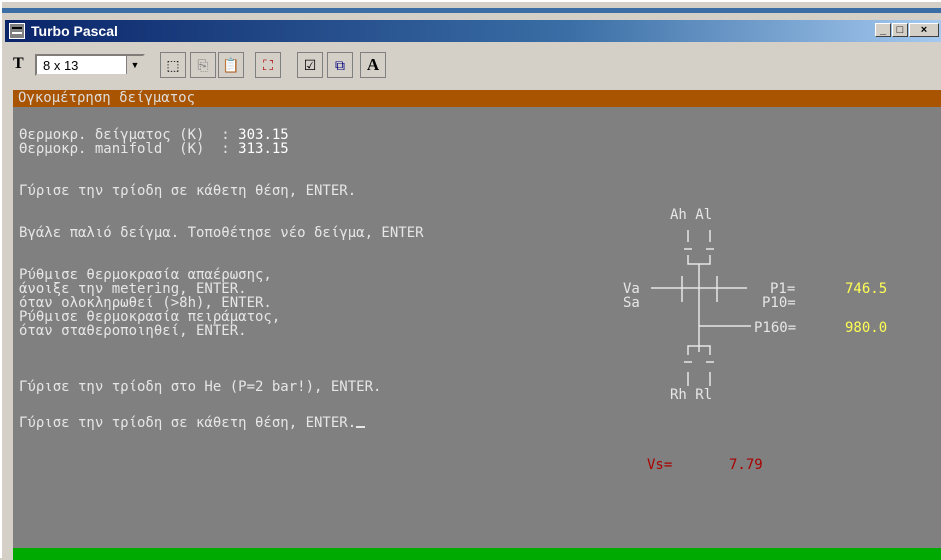  What do you see at coordinates (61, 65) in the screenshot?
I see `font-size-value: 8 x 13` at bounding box center [61, 65].